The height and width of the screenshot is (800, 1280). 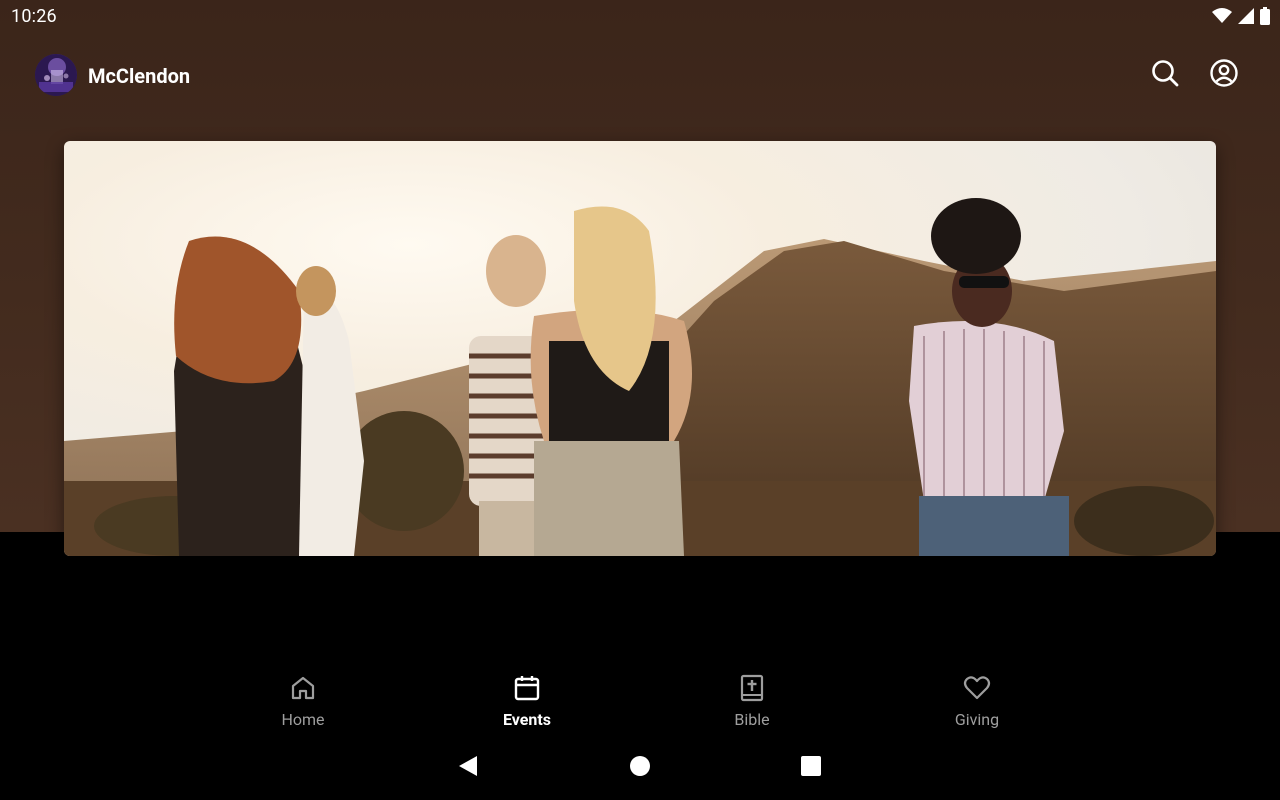 I want to click on nav-item-giving: Giving, so click(x=977, y=699).